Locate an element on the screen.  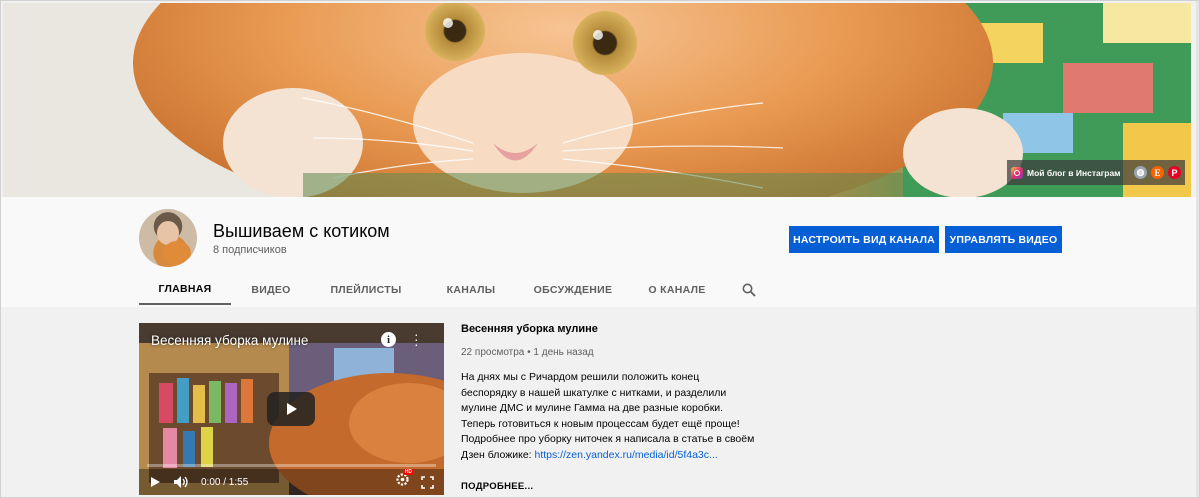
hd-badge: HD is located at coordinates (408, 472).